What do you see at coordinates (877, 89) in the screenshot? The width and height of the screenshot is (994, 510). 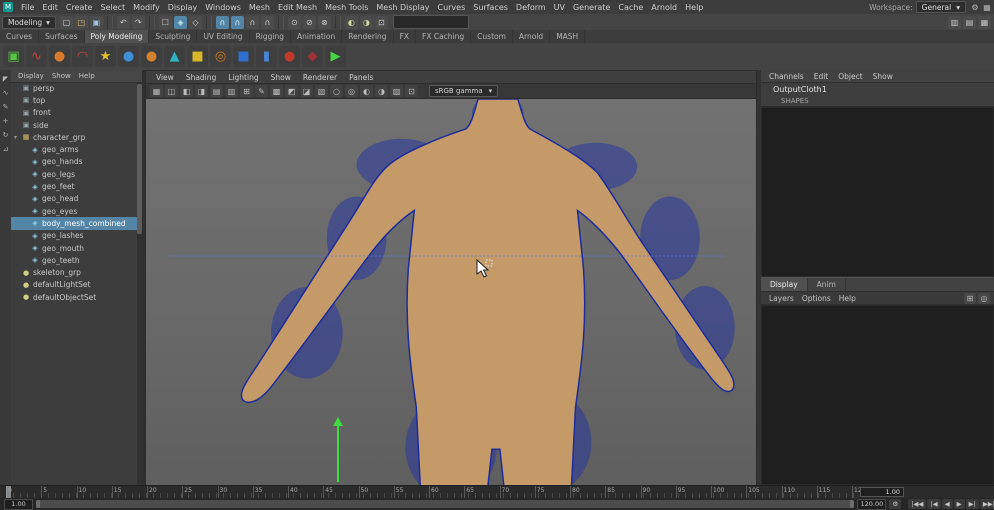 I see `channel-box-object-name: OutputCloth1` at bounding box center [877, 89].